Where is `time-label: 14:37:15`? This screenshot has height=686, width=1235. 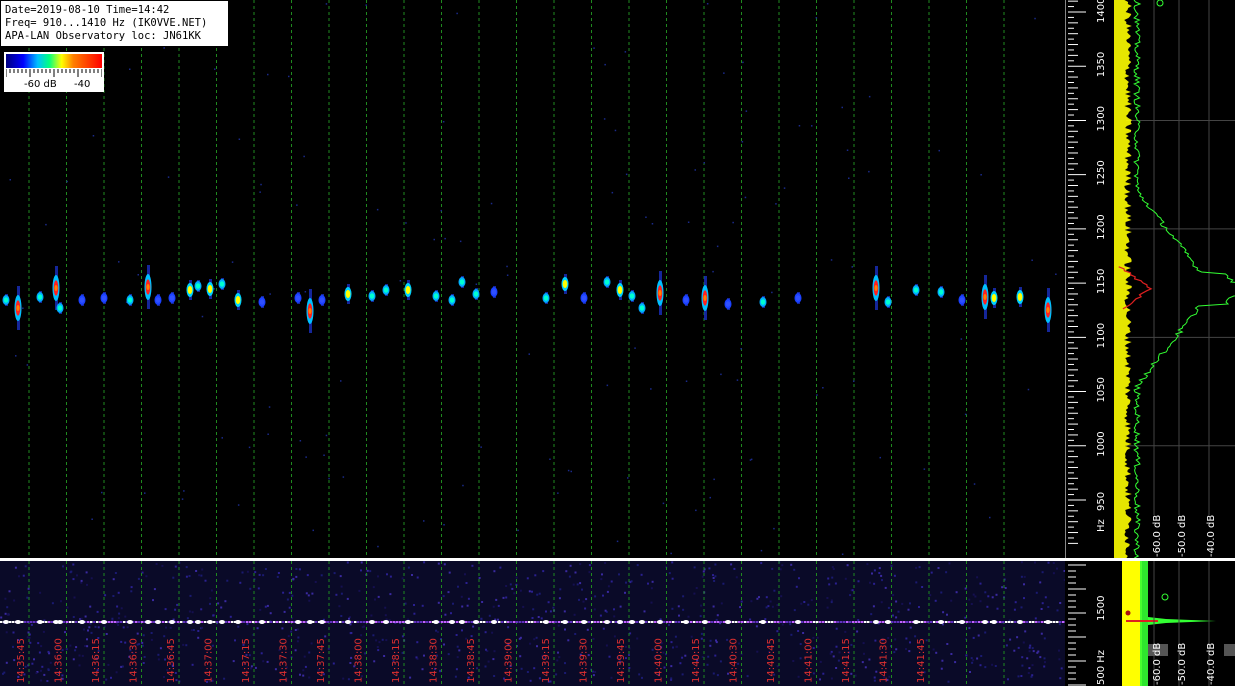 time-label: 14:37:15 is located at coordinates (246, 660).